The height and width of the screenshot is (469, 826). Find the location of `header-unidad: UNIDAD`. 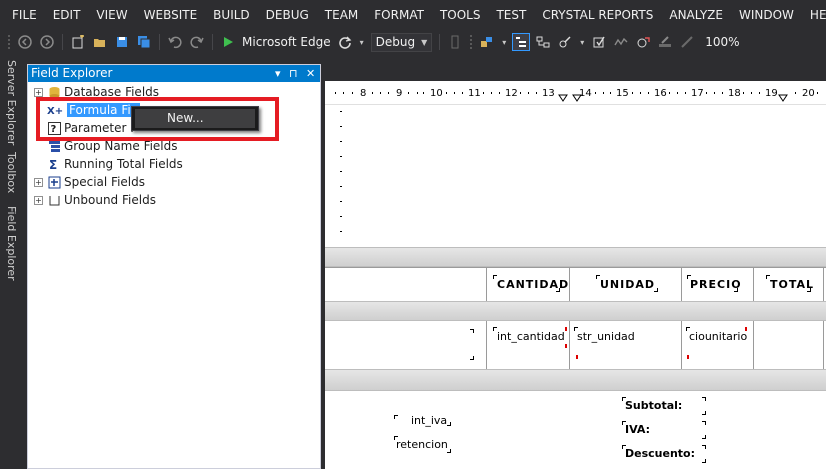

header-unidad: UNIDAD is located at coordinates (627, 284).